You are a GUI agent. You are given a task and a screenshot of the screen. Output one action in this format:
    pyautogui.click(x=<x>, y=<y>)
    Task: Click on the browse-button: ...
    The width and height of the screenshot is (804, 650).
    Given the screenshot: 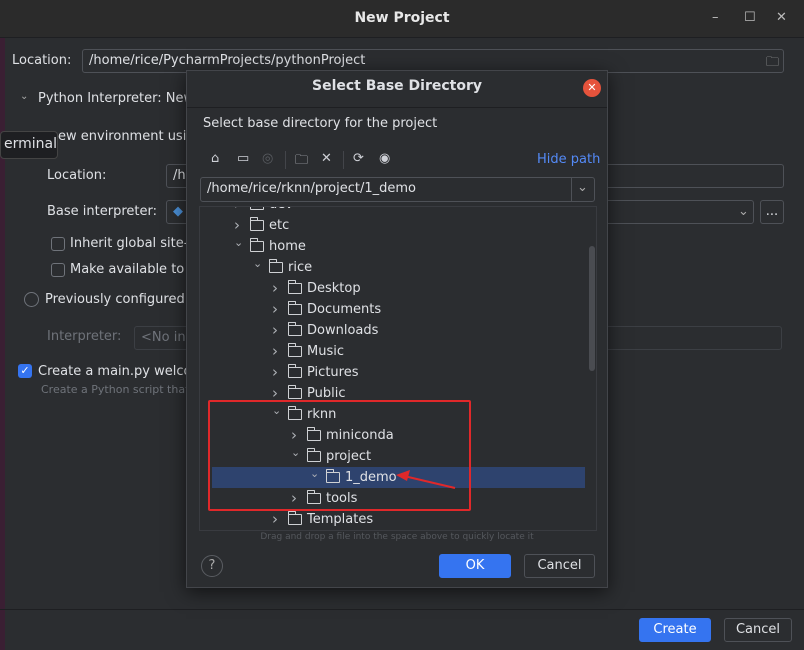 What is the action you would take?
    pyautogui.click(x=772, y=212)
    